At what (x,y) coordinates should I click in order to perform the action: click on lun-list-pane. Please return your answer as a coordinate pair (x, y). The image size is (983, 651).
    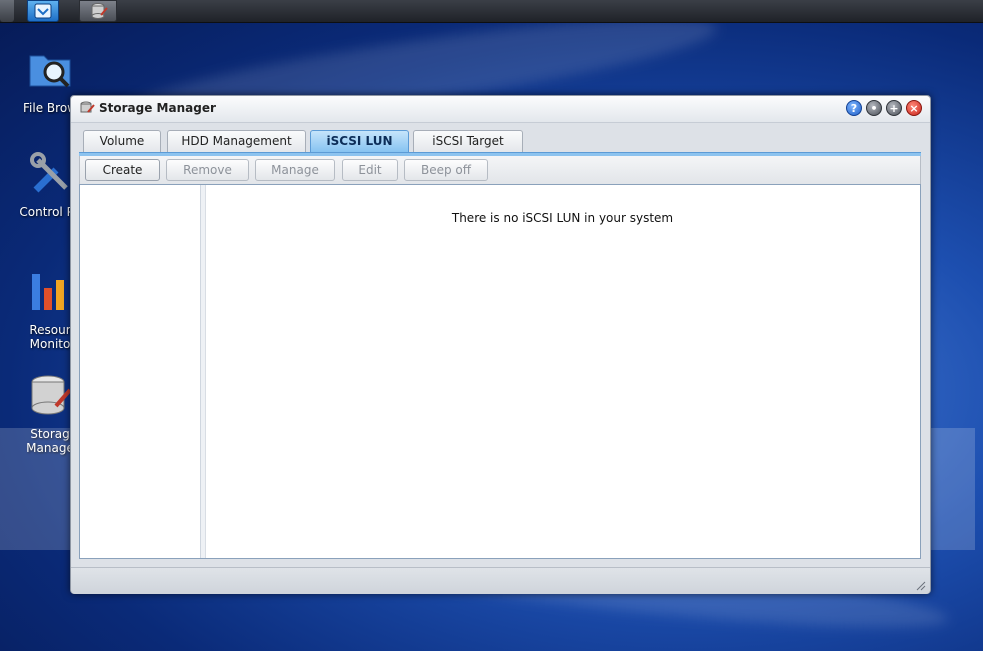
    Looking at the image, I should click on (140, 371).